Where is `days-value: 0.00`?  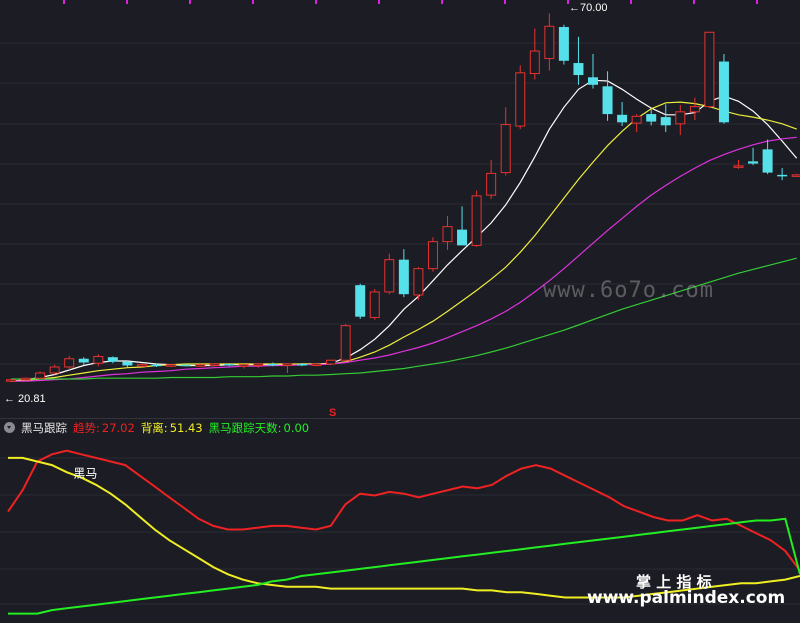
days-value: 0.00 is located at coordinates (296, 428).